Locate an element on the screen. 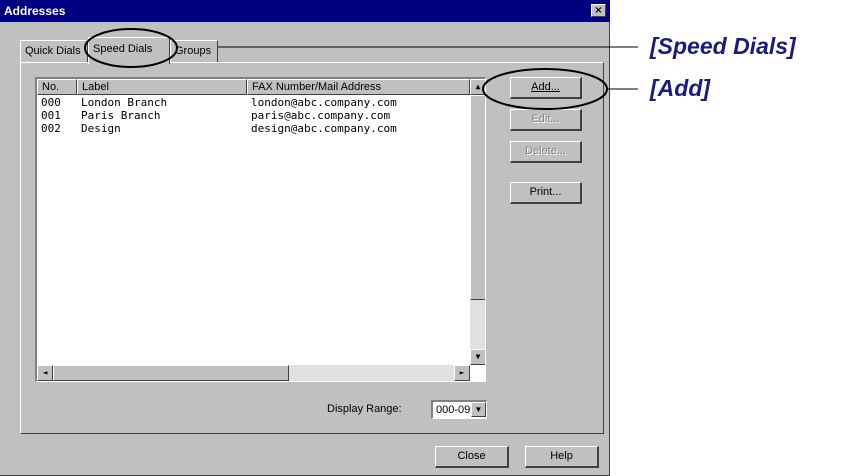 The image size is (849, 476). column-header-no: No. is located at coordinates (57, 87).